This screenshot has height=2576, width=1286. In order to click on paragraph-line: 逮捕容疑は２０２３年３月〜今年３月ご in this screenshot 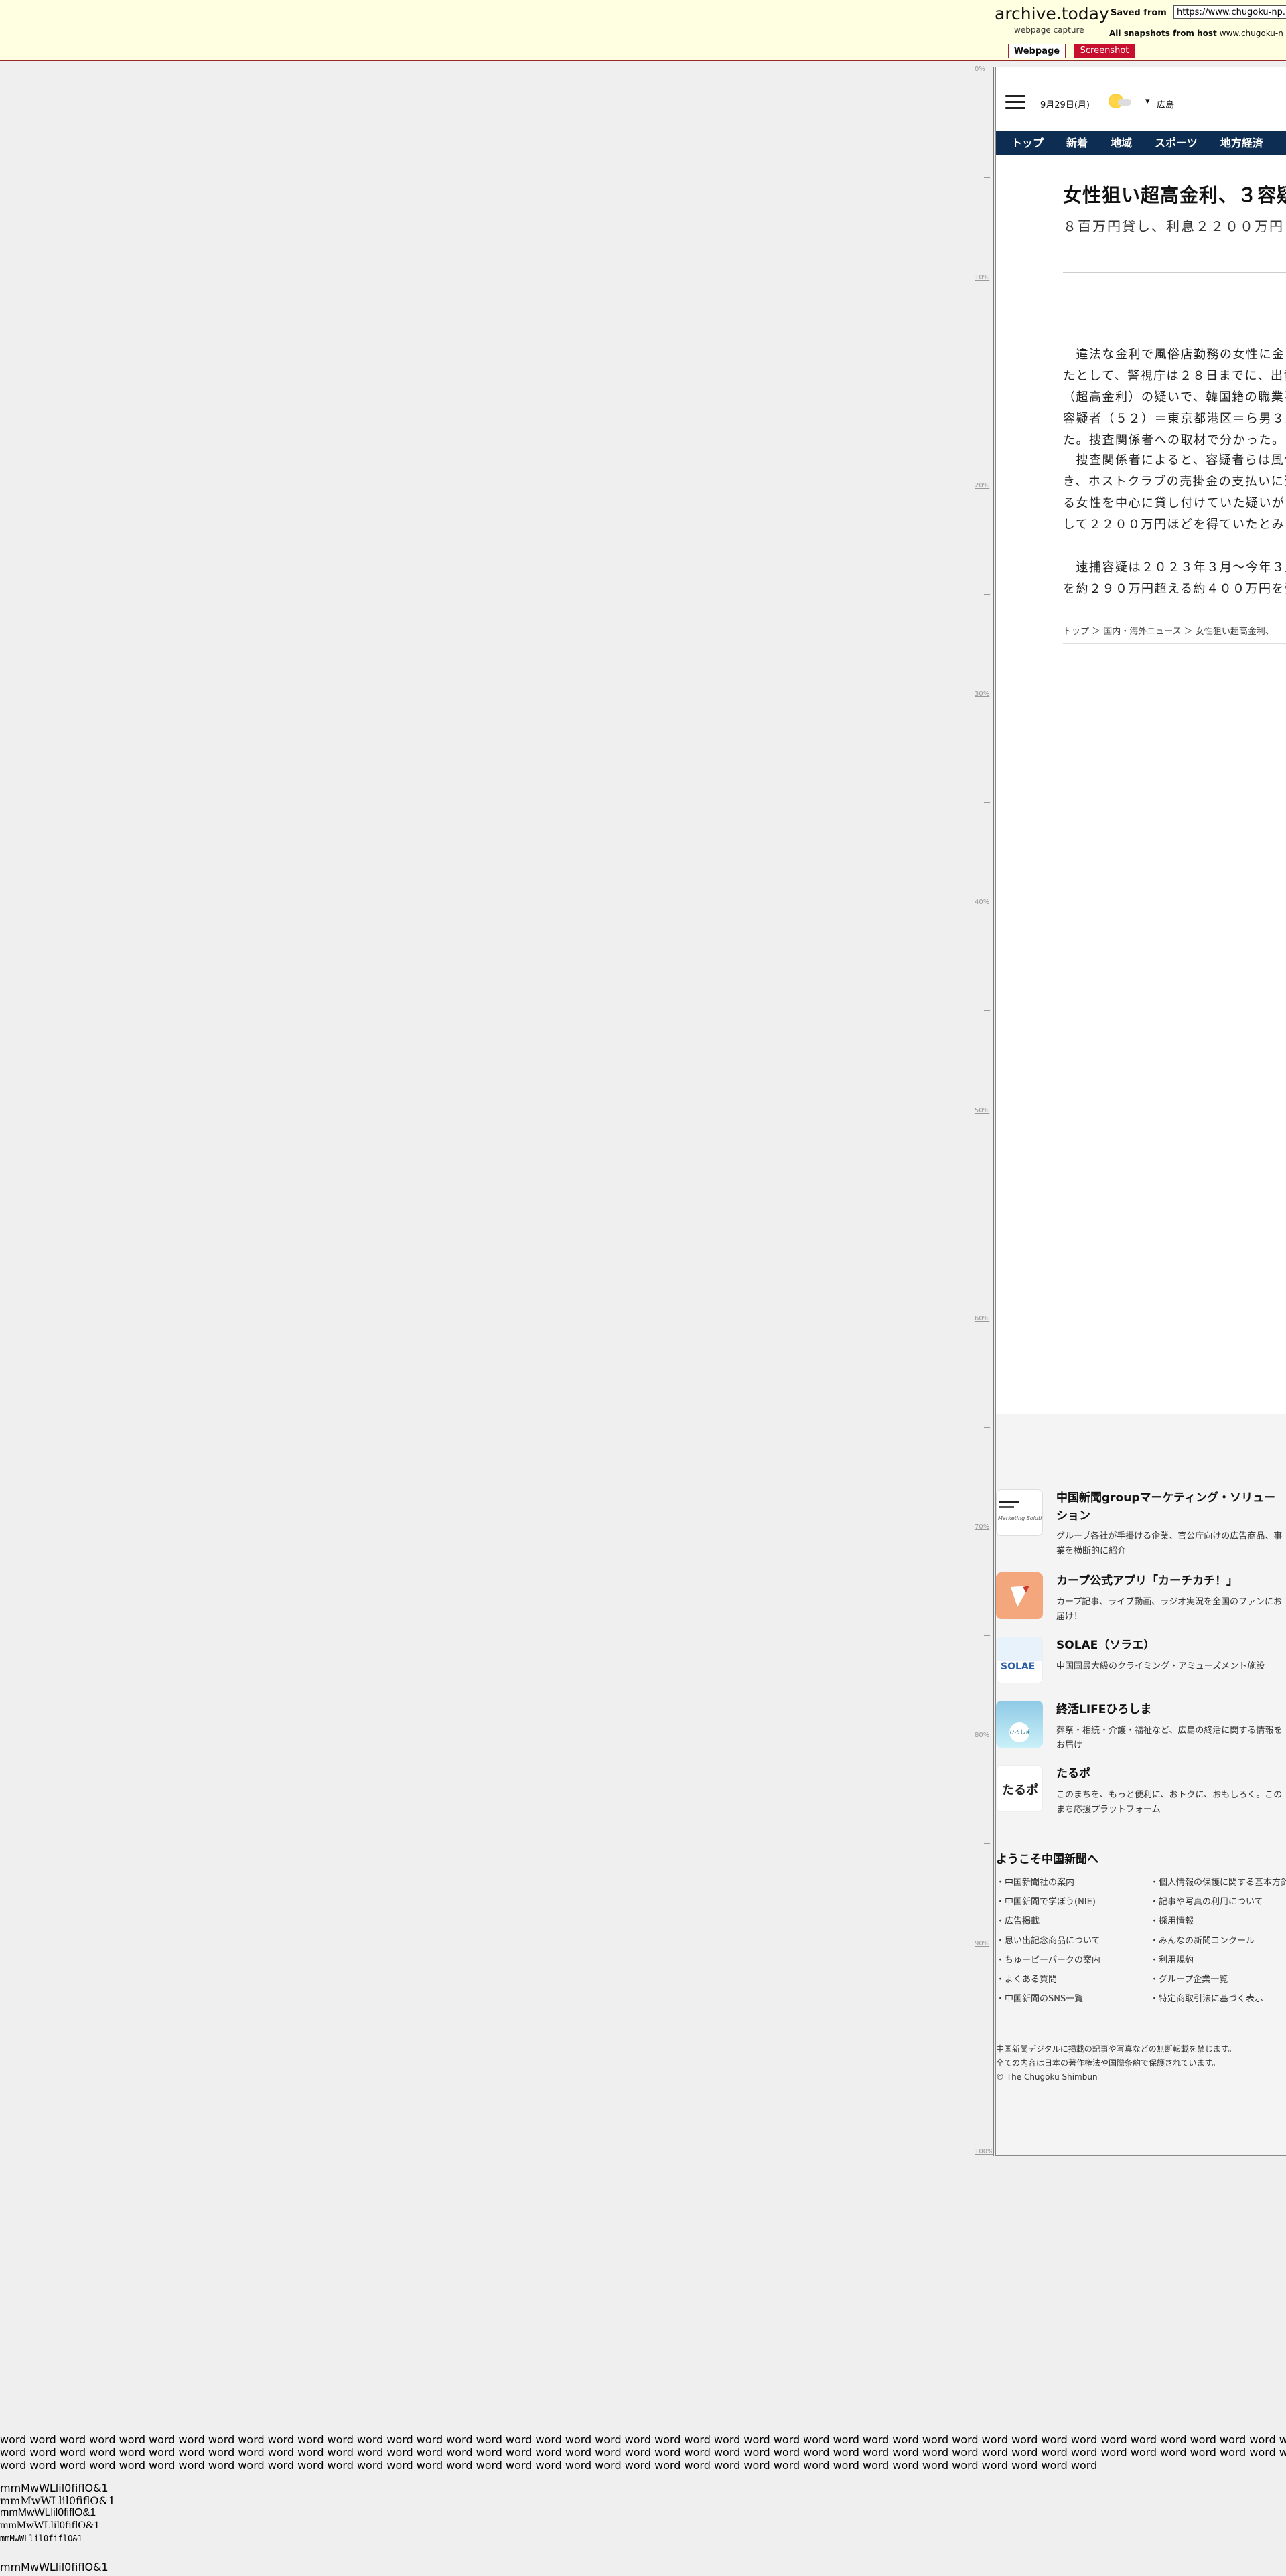, I will do `click(1181, 567)`.